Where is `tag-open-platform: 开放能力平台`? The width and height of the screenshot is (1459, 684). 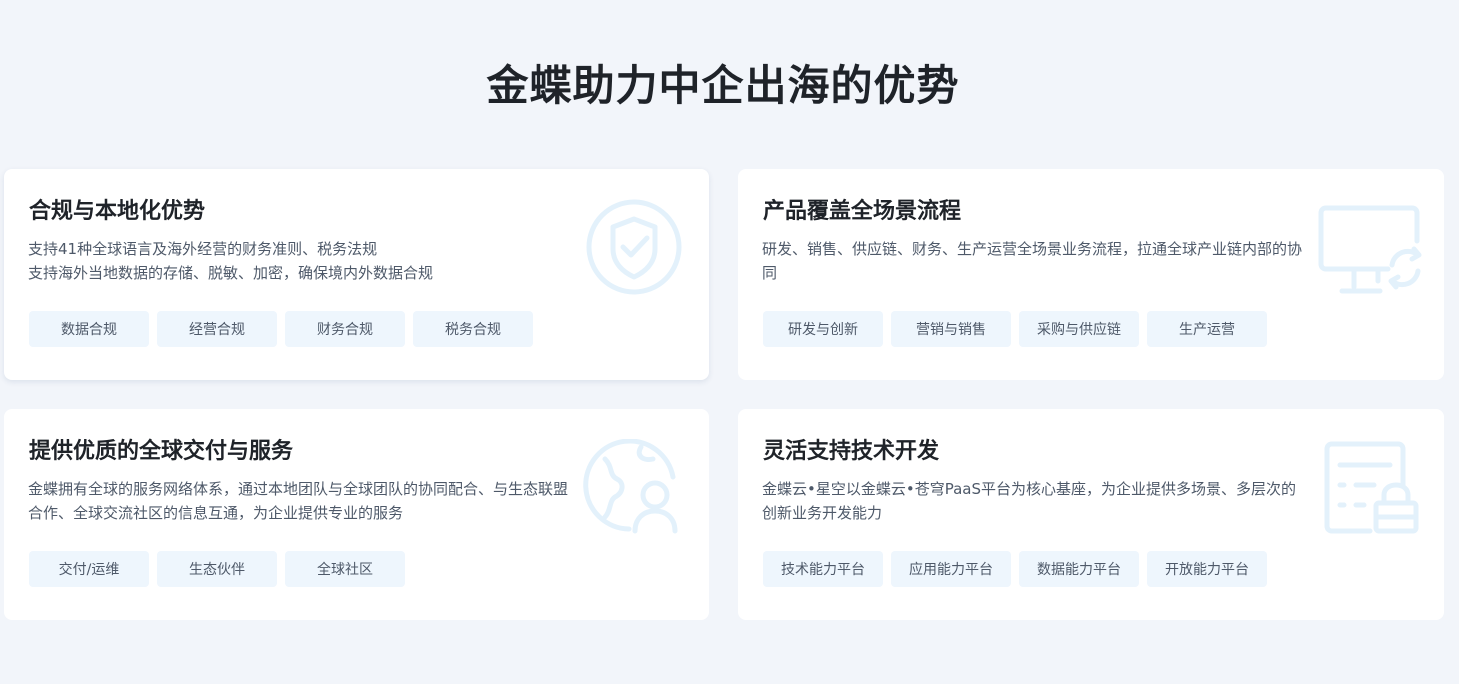 tag-open-platform: 开放能力平台 is located at coordinates (1207, 569).